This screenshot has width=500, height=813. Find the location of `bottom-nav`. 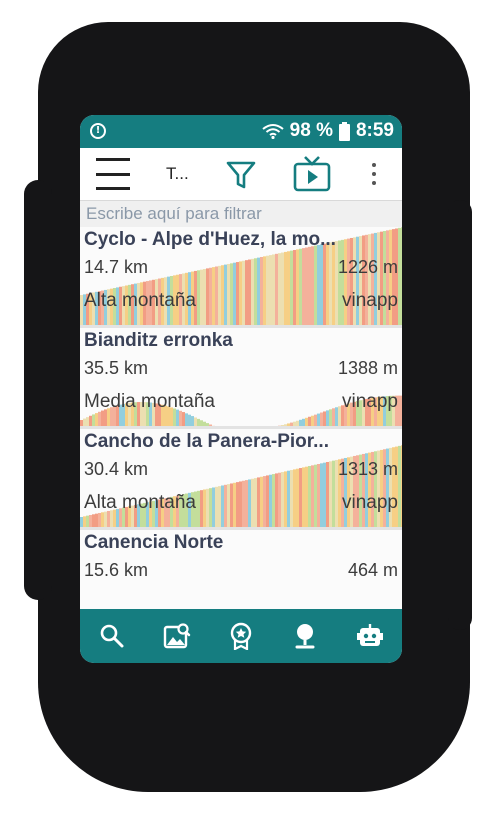

bottom-nav is located at coordinates (241, 636).